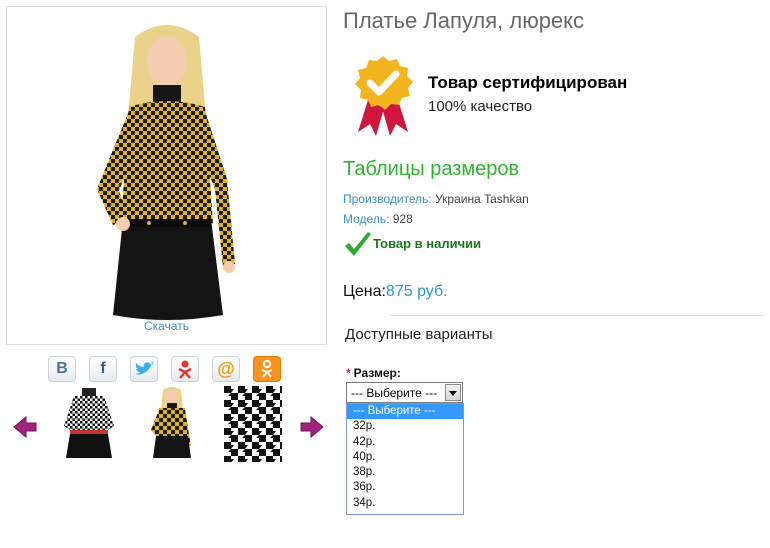 Image resolution: width=770 pixels, height=548 pixels. What do you see at coordinates (405, 426) in the screenshot?
I see `size-option: 32р.` at bounding box center [405, 426].